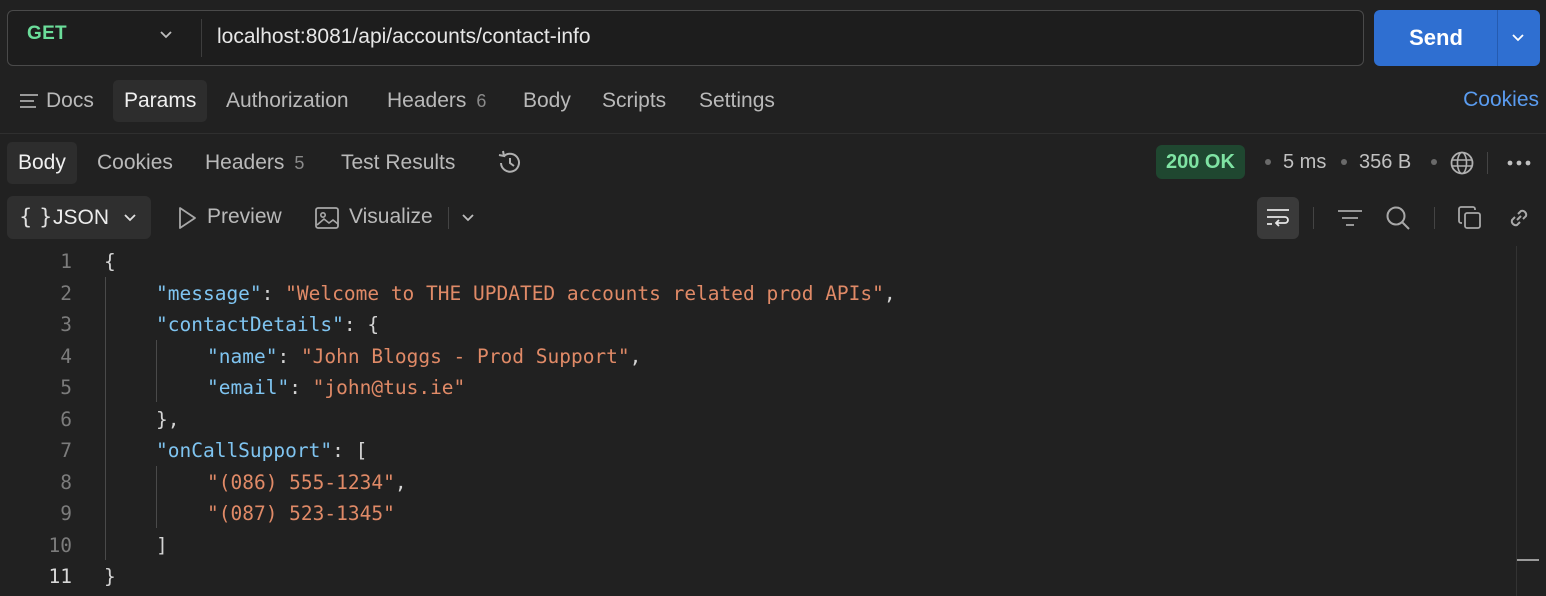 The image size is (1546, 596). I want to click on json-key: "message", so click(209, 293).